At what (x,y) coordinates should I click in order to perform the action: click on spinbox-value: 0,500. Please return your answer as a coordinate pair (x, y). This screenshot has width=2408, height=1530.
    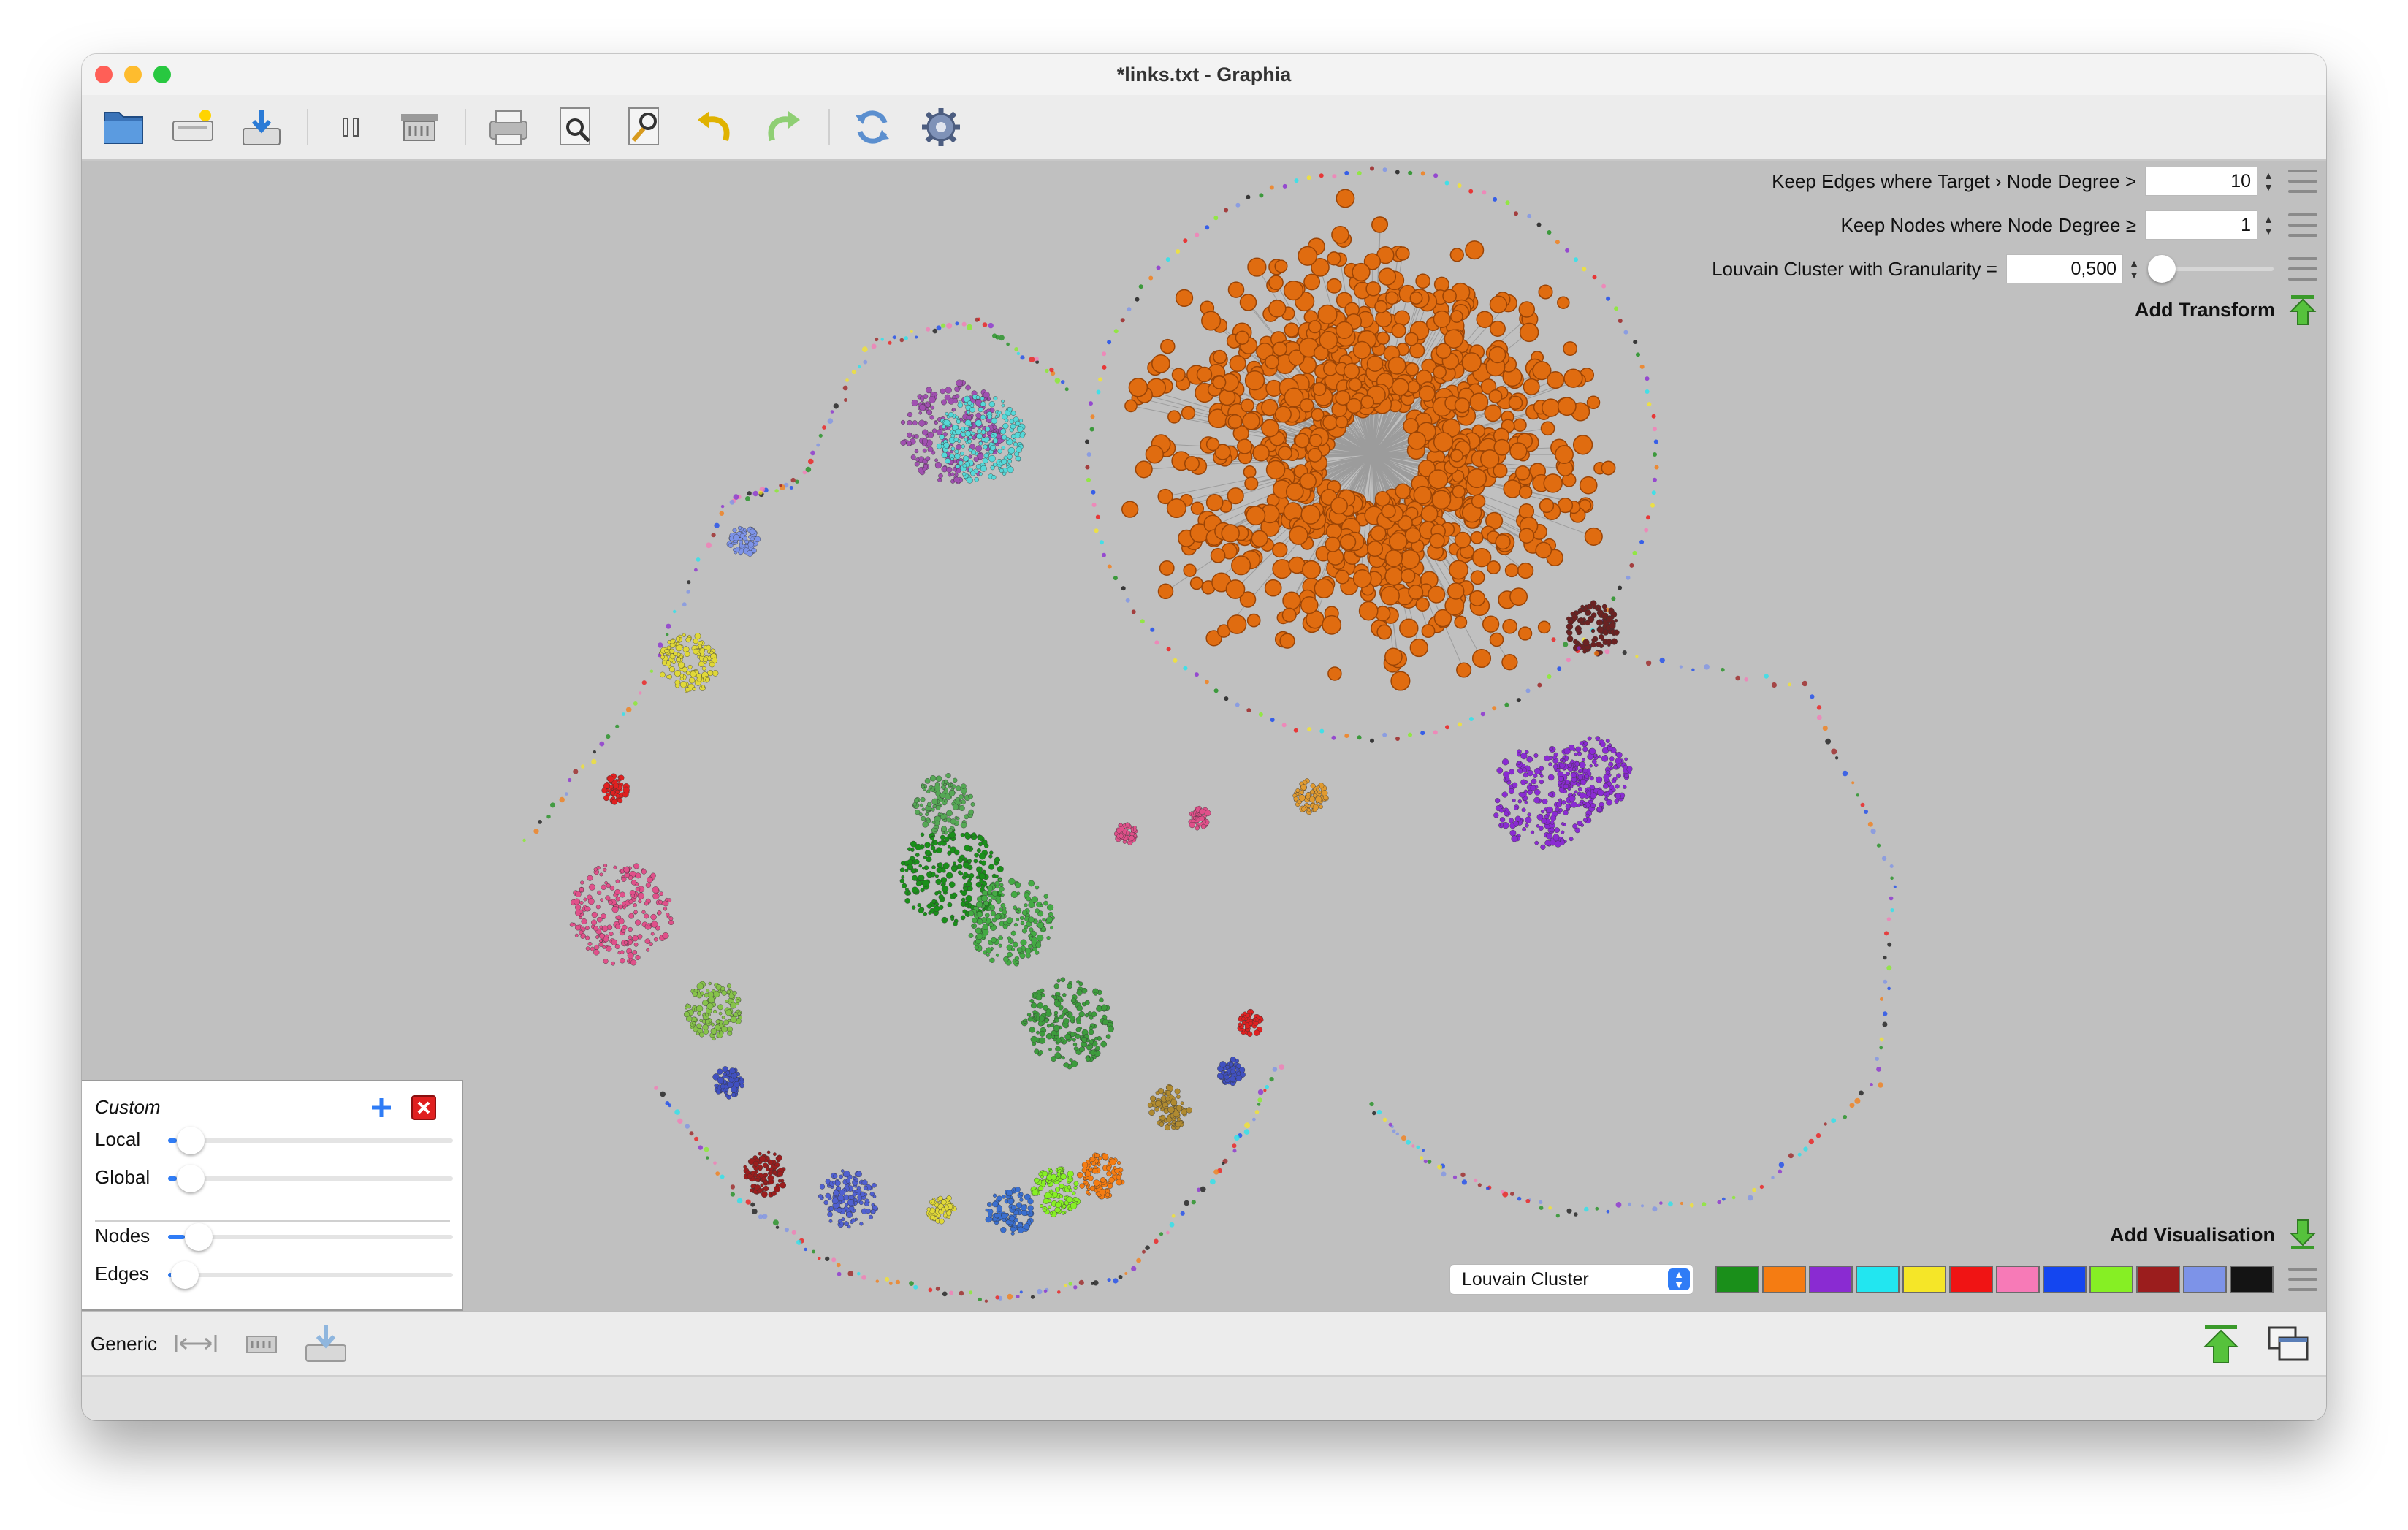
    Looking at the image, I should click on (2064, 268).